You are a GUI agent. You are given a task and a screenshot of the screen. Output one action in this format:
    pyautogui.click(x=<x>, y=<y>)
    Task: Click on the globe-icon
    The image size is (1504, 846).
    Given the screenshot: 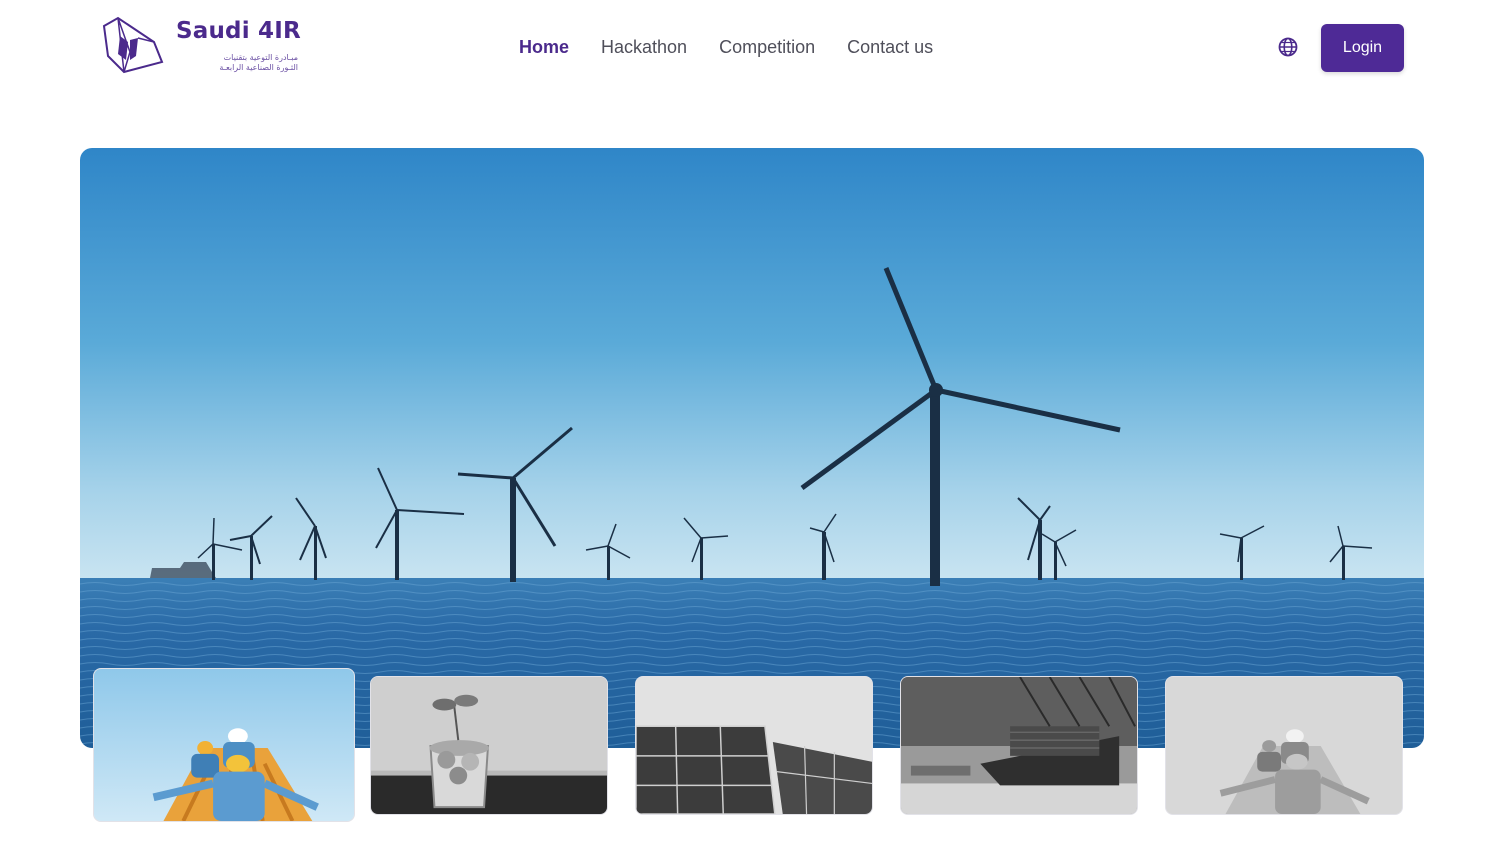 What is the action you would take?
    pyautogui.click(x=1288, y=47)
    